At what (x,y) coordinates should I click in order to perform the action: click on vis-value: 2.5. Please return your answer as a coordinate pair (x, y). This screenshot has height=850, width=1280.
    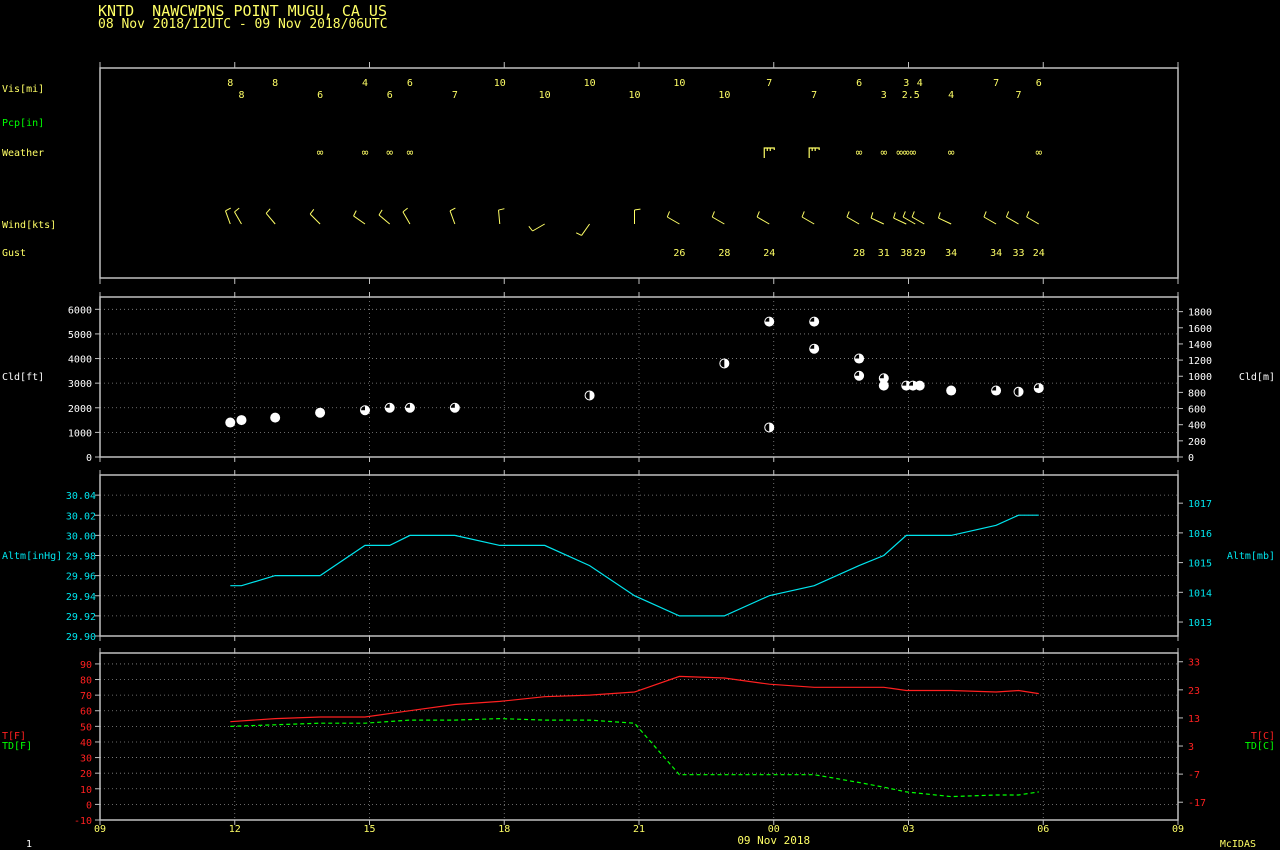
    Looking at the image, I should click on (911, 95).